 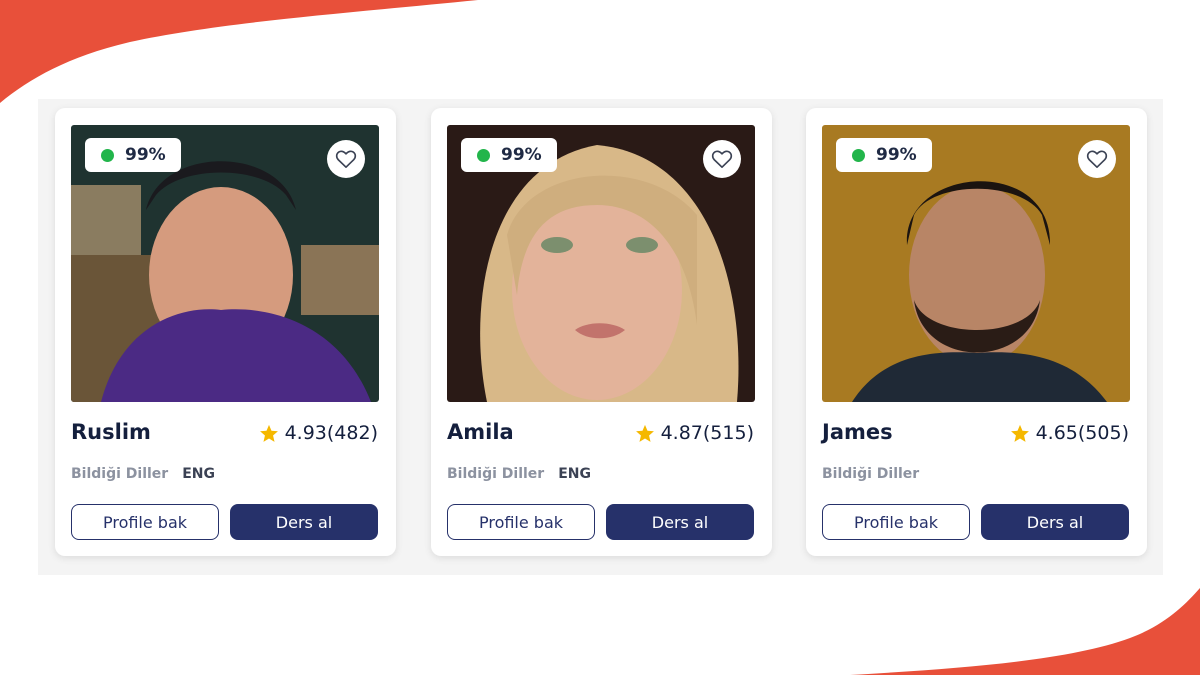 I want to click on tutor-name: Ruslim, so click(x=111, y=432).